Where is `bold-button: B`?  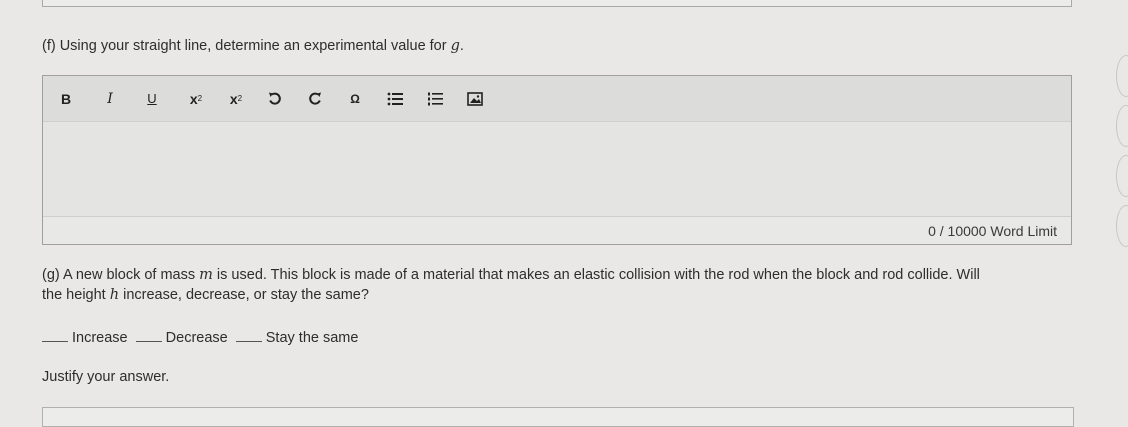 bold-button: B is located at coordinates (66, 99).